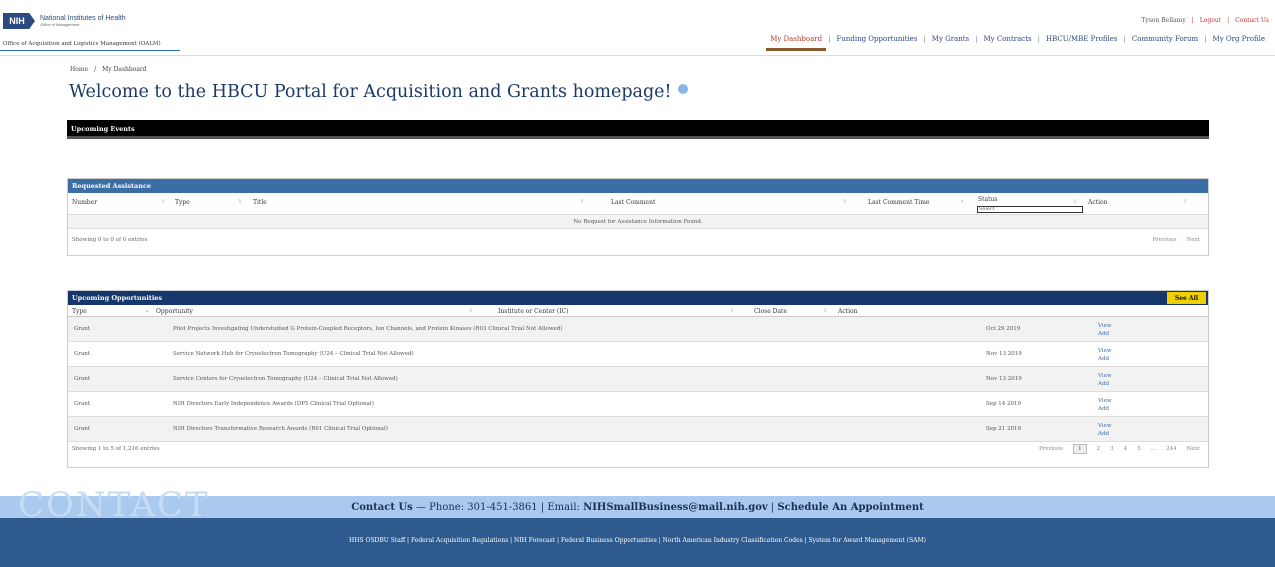 This screenshot has width=1275, height=567. What do you see at coordinates (1163, 20) in the screenshot?
I see `user-name: Tyson Bellamy` at bounding box center [1163, 20].